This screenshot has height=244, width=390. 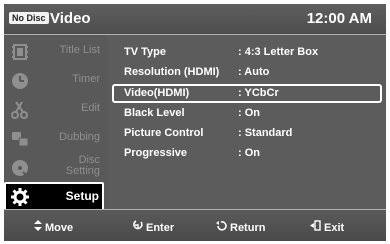 What do you see at coordinates (20, 168) in the screenshot?
I see `disc-icon` at bounding box center [20, 168].